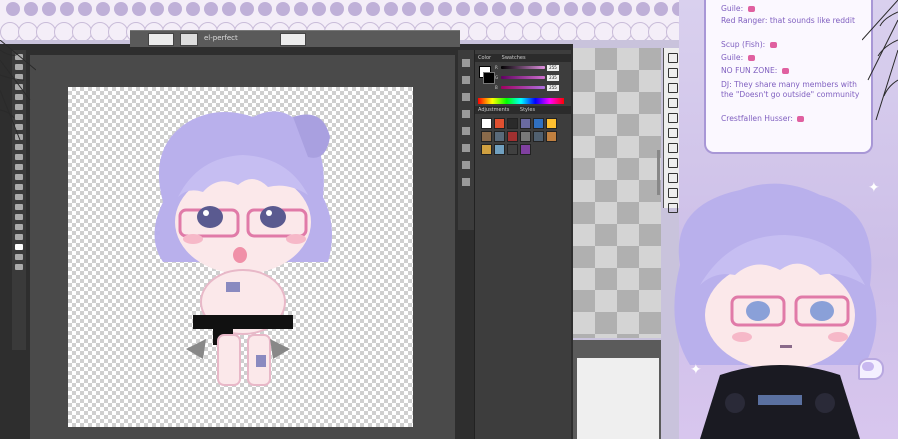  What do you see at coordinates (673, 148) in the screenshot?
I see `line-icon` at bounding box center [673, 148].